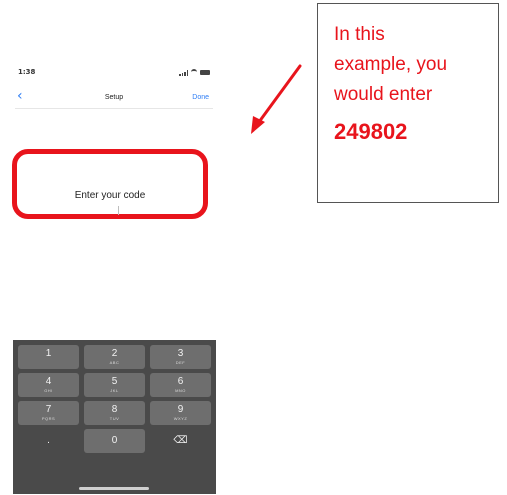 This screenshot has height=495, width=507. I want to click on key-7: 7 PQRS, so click(48, 413).